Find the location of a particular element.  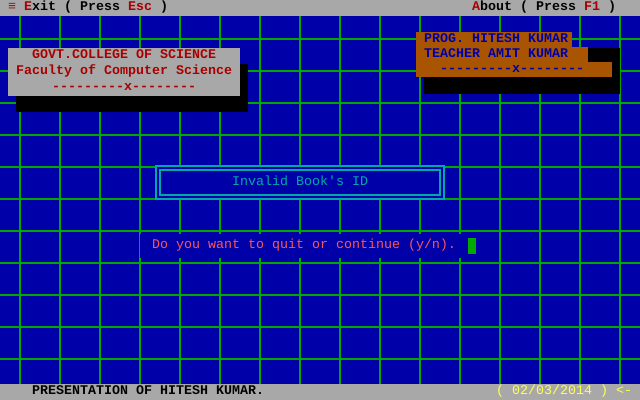

prompt-text: Do you want to quit or continue (y/n). is located at coordinates (304, 246).